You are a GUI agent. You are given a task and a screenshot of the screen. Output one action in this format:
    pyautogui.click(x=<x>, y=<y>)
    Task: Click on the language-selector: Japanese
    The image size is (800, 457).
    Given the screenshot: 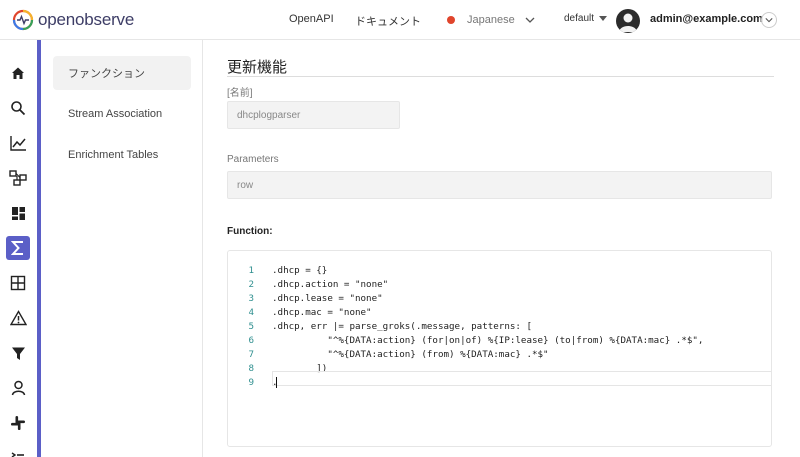 What is the action you would take?
    pyautogui.click(x=491, y=20)
    